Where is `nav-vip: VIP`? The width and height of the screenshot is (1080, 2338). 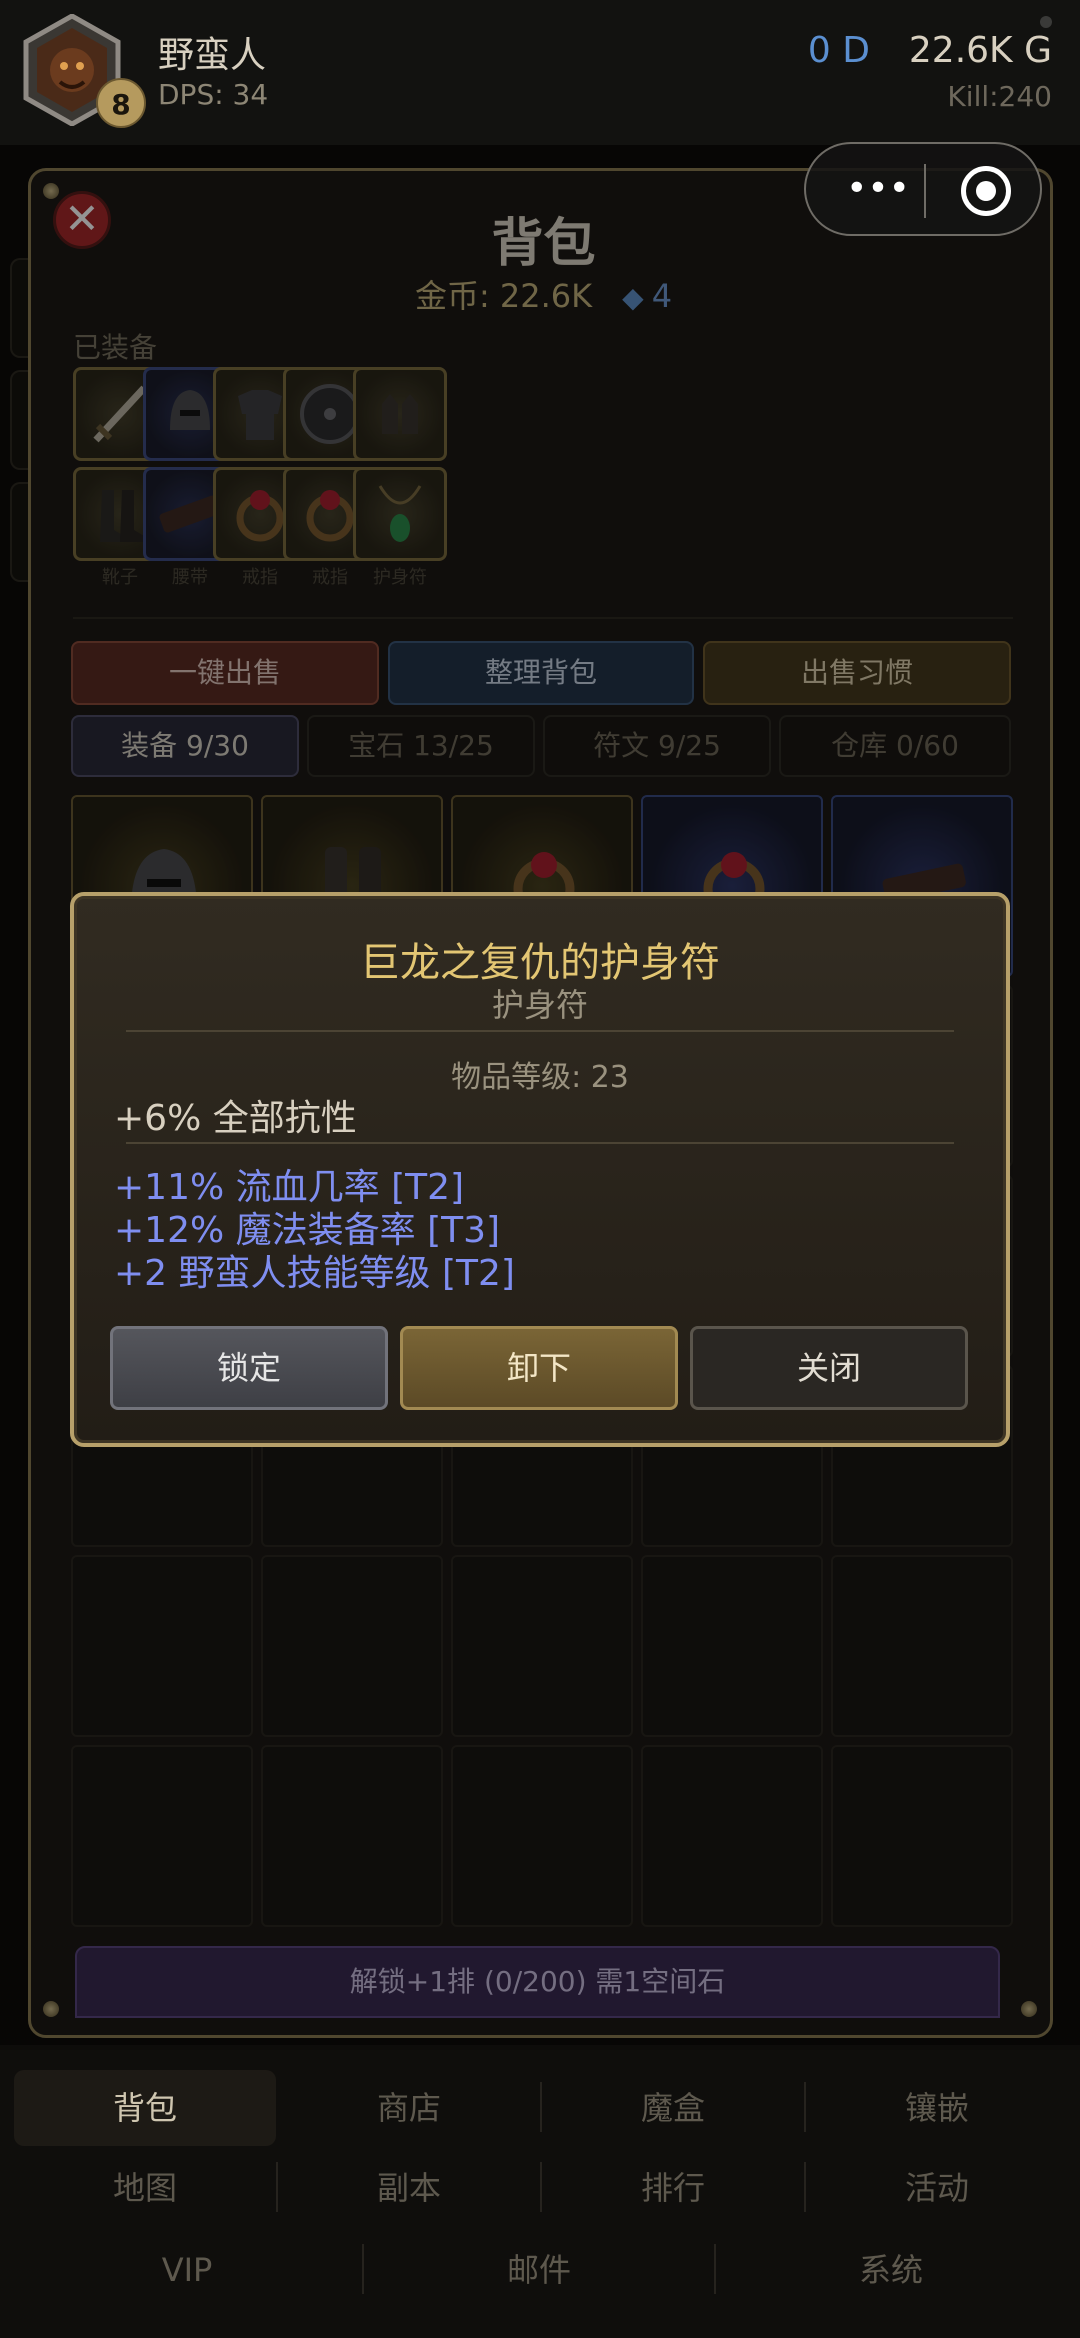
nav-vip: VIP is located at coordinates (187, 2270).